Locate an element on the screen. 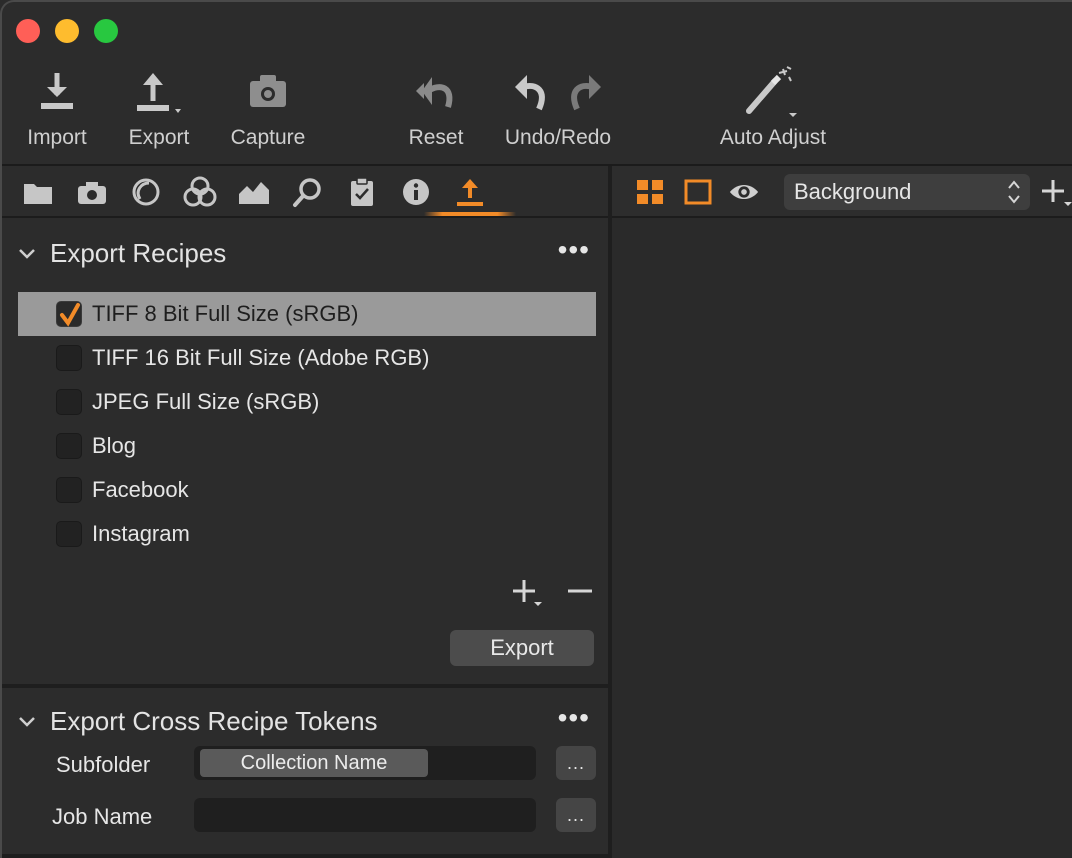 This screenshot has width=1072, height=858. tab-lens is located at coordinates (146, 192).